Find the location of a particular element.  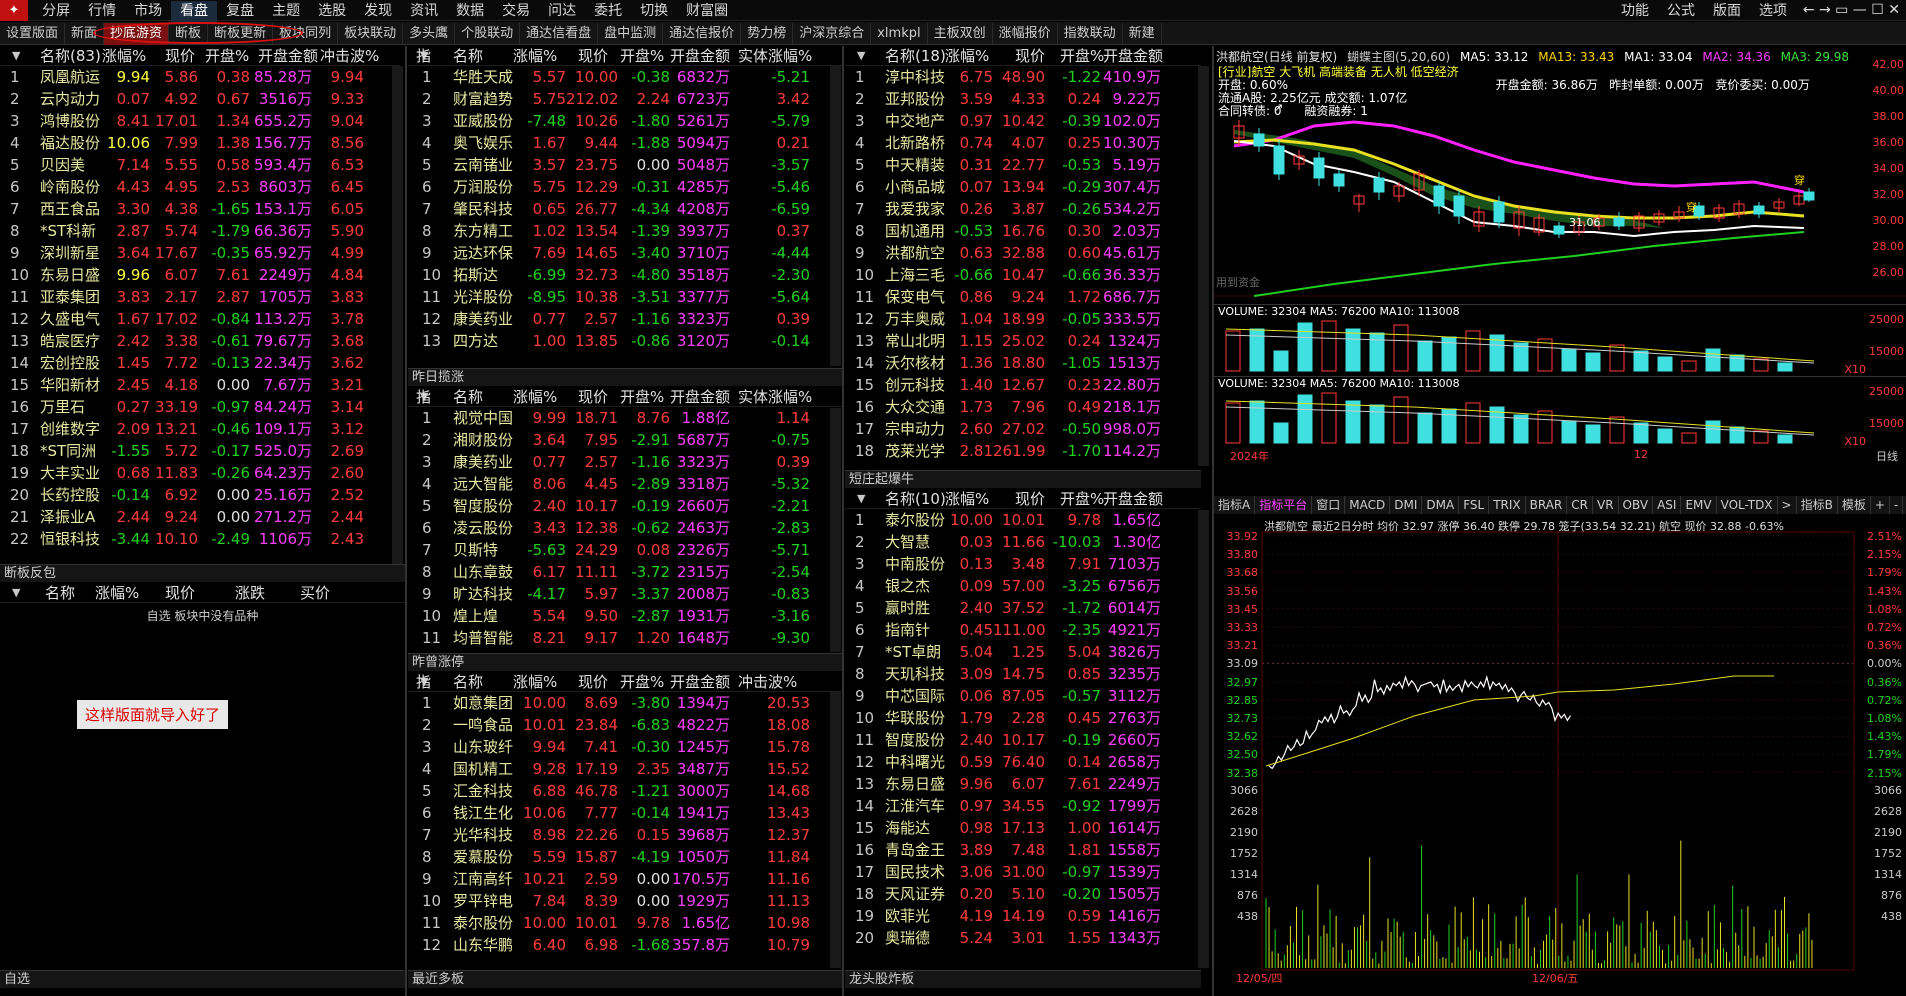

table-row: 20 奥瑞德 5.24 3.01 1.55 1343万 is located at coordinates (1023, 938).